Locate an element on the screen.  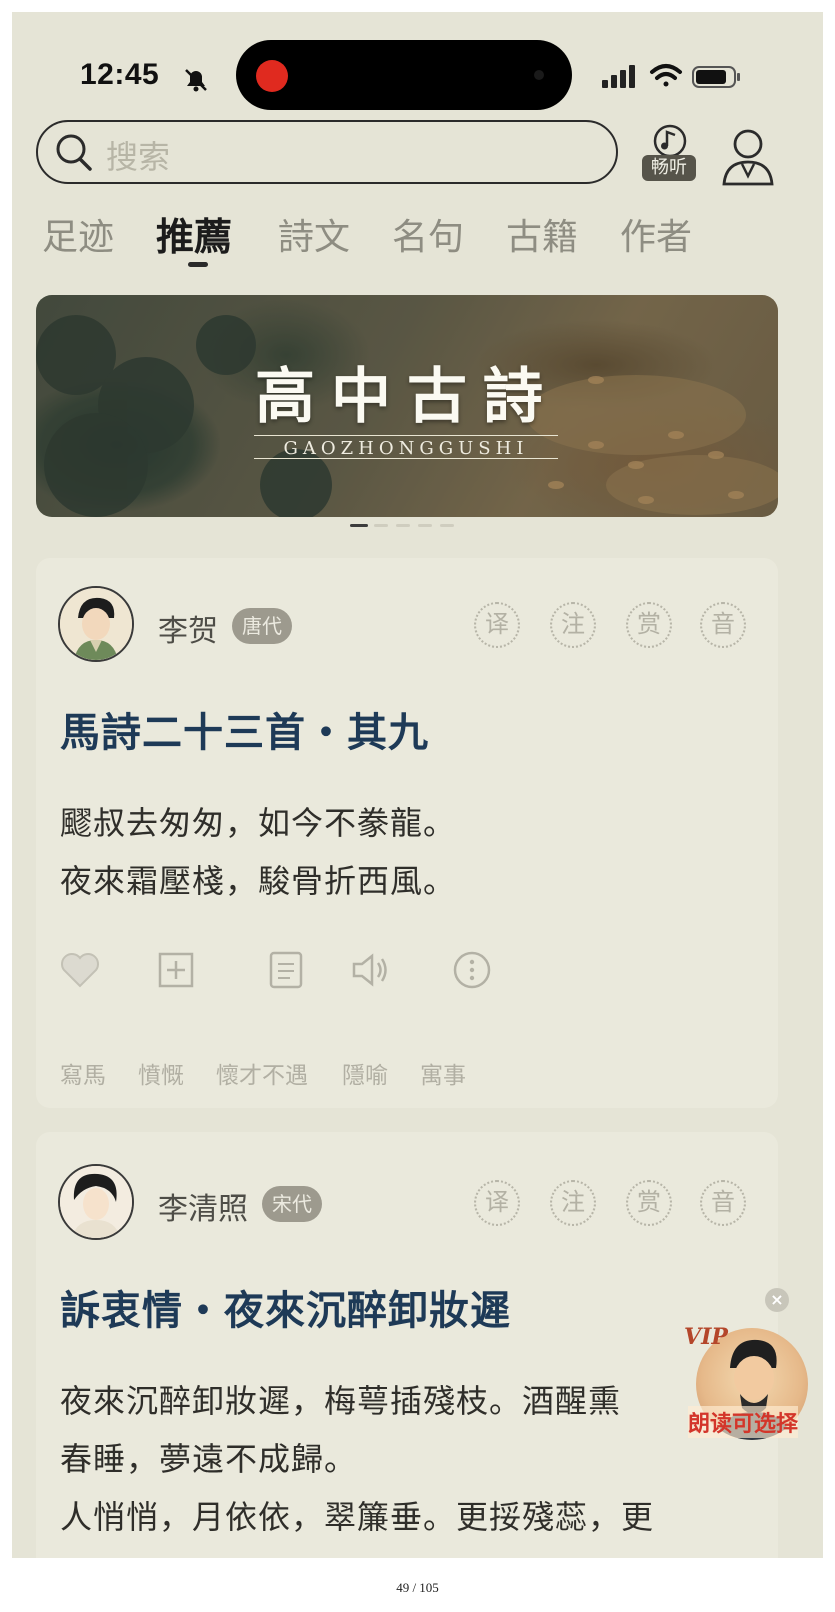
wifi-icon is located at coordinates (666, 75).